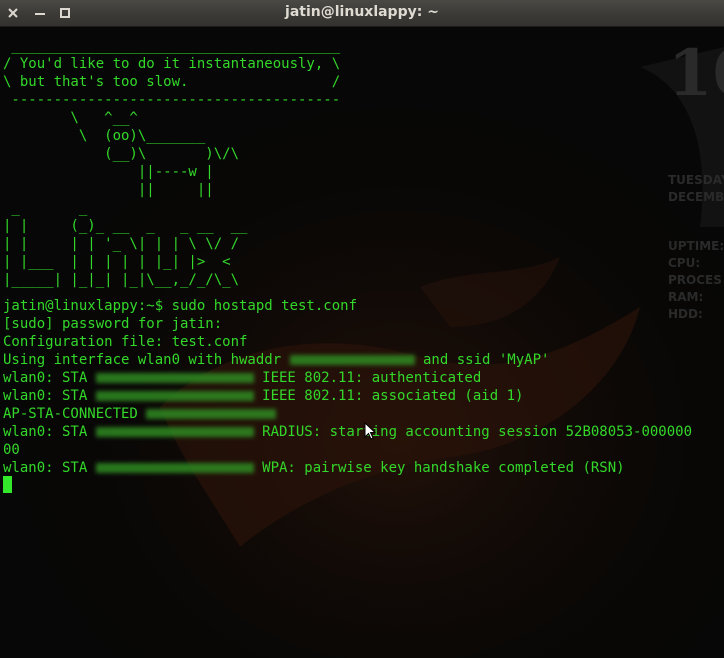  What do you see at coordinates (113, 324) in the screenshot?
I see `terminal-line: [sudo] password for jatin:` at bounding box center [113, 324].